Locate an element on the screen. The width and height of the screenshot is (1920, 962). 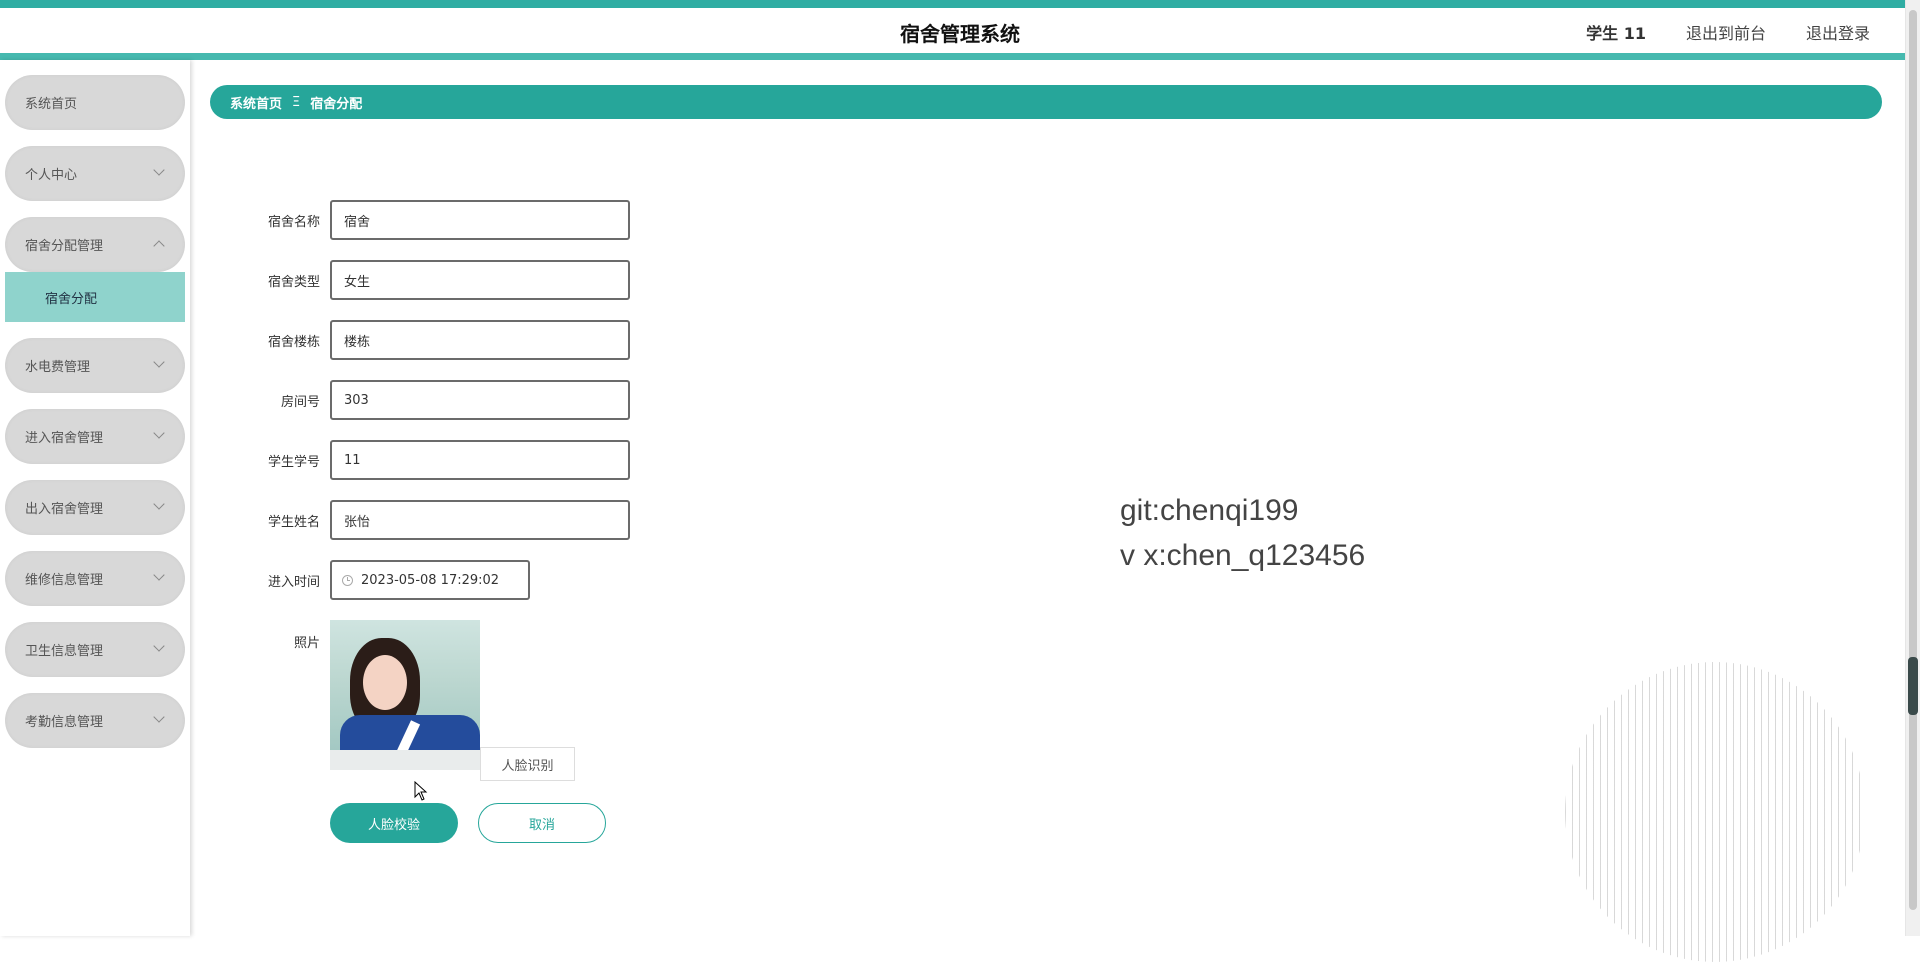
sidebar-subitem-dorm-assignment: 宿舍分配 is located at coordinates (95, 297).